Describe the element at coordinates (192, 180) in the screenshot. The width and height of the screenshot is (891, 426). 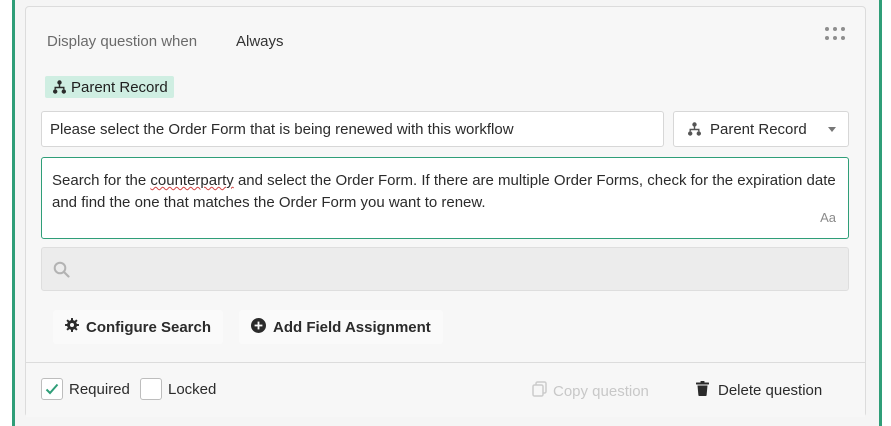
I see `description-misspelled-word: counterparty` at that location.